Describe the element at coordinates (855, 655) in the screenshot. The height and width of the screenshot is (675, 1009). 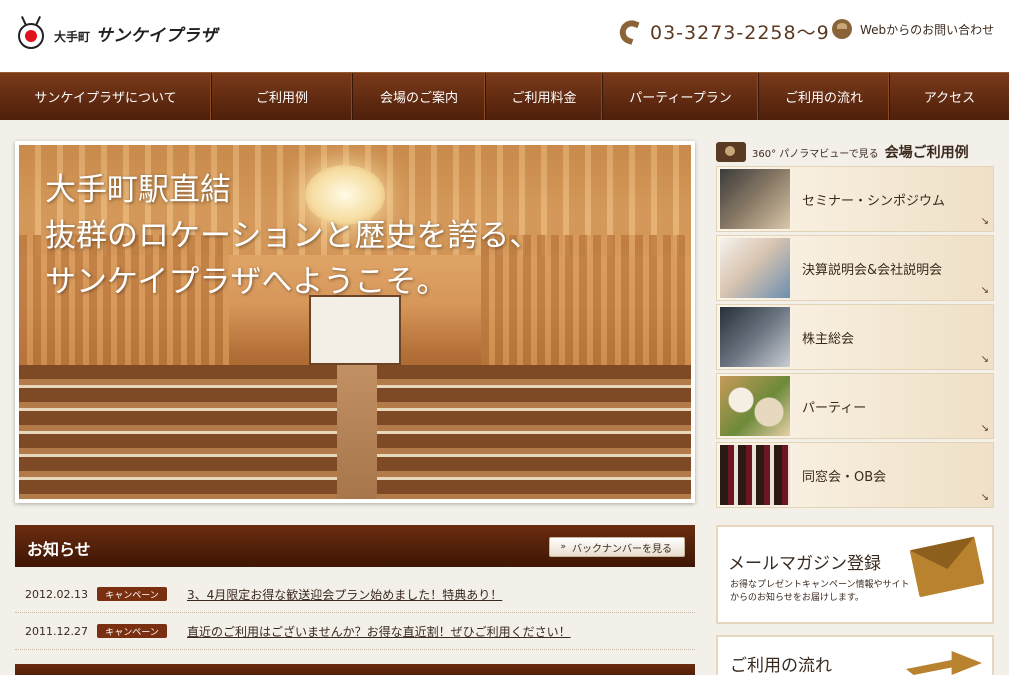
I see `usage-flow-banner: ご利用の流れ` at that location.